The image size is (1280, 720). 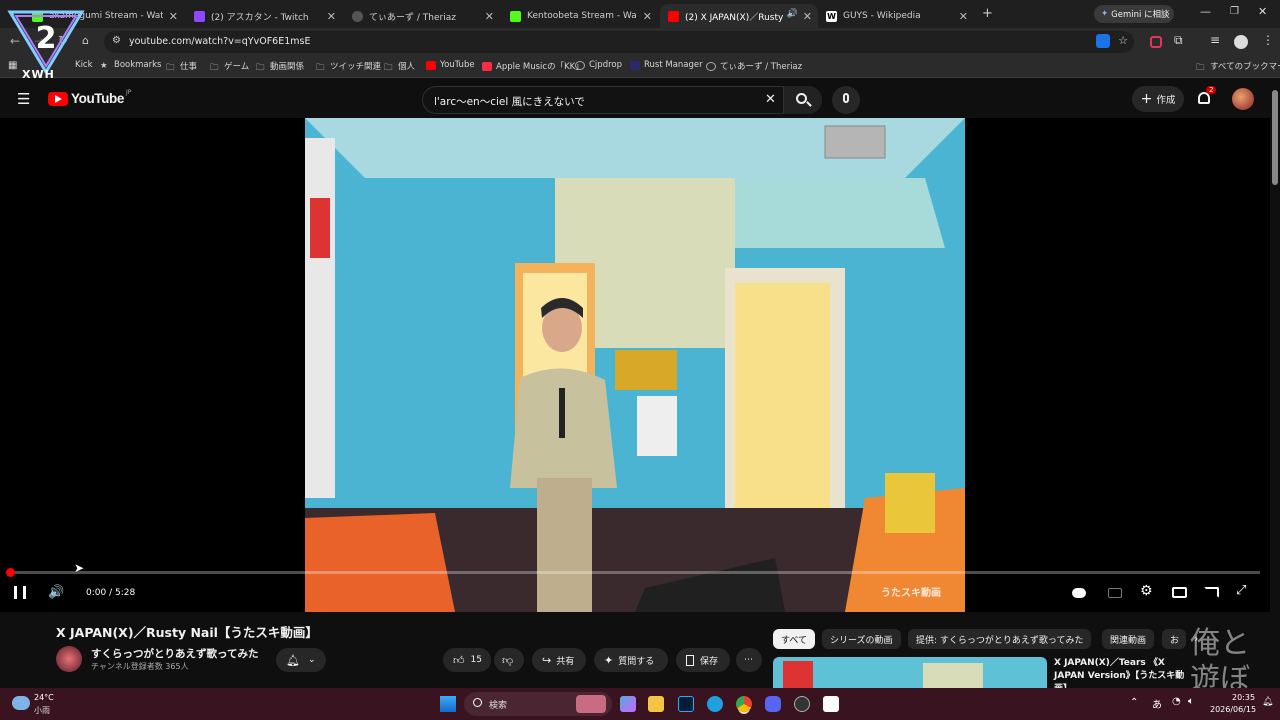 I want to click on browser-menu-icon: ⋮, so click(x=1268, y=40).